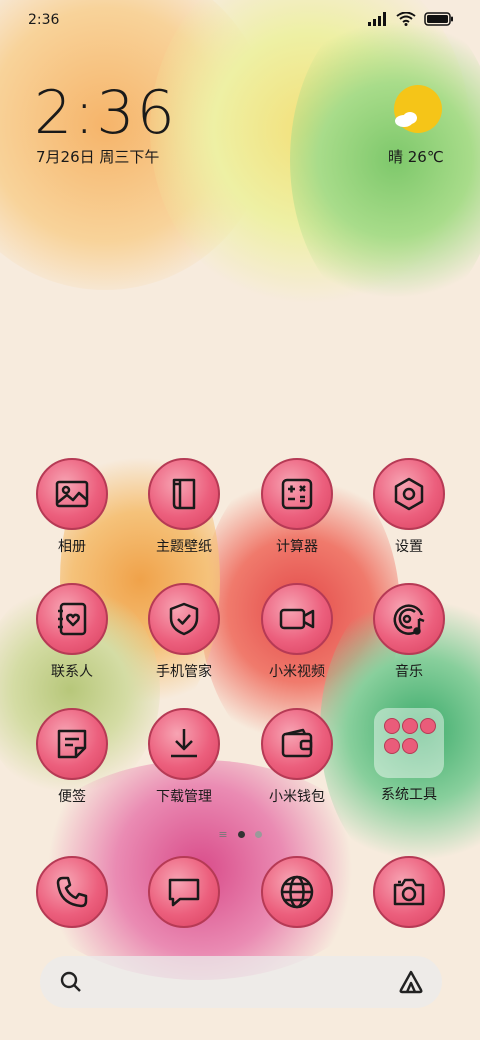 The image size is (480, 1040). I want to click on music-disc-icon, so click(409, 619).